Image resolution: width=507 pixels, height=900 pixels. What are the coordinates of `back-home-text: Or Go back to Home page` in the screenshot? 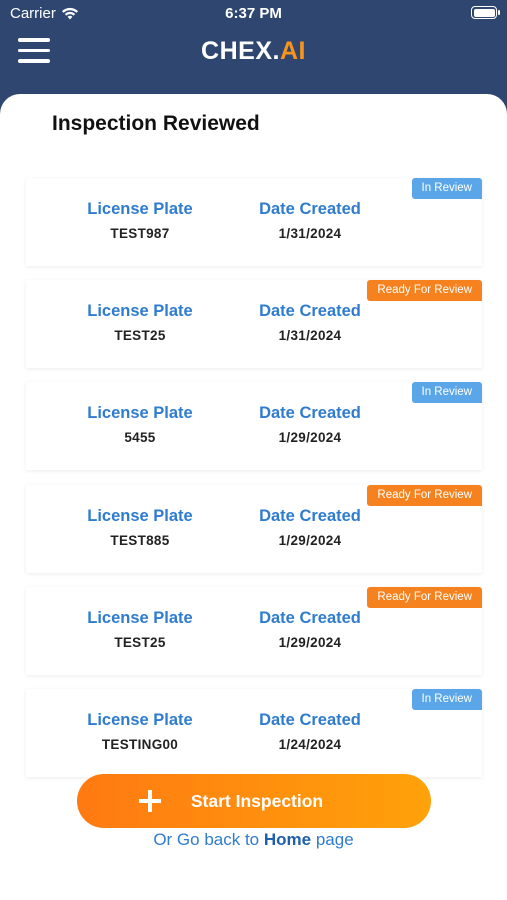 It's located at (253, 840).